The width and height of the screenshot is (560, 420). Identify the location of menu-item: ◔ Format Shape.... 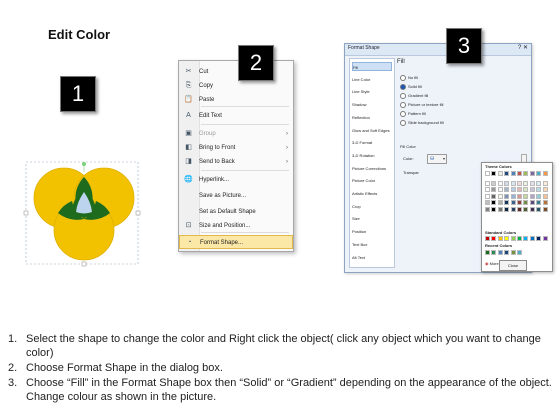
(236, 242).